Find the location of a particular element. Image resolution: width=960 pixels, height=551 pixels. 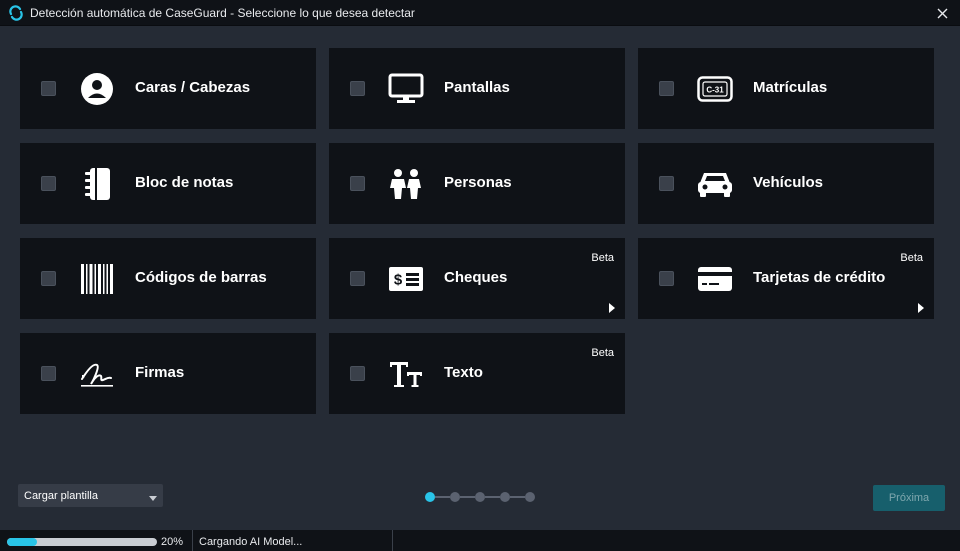

license-plates-checkbox is located at coordinates (666, 88).